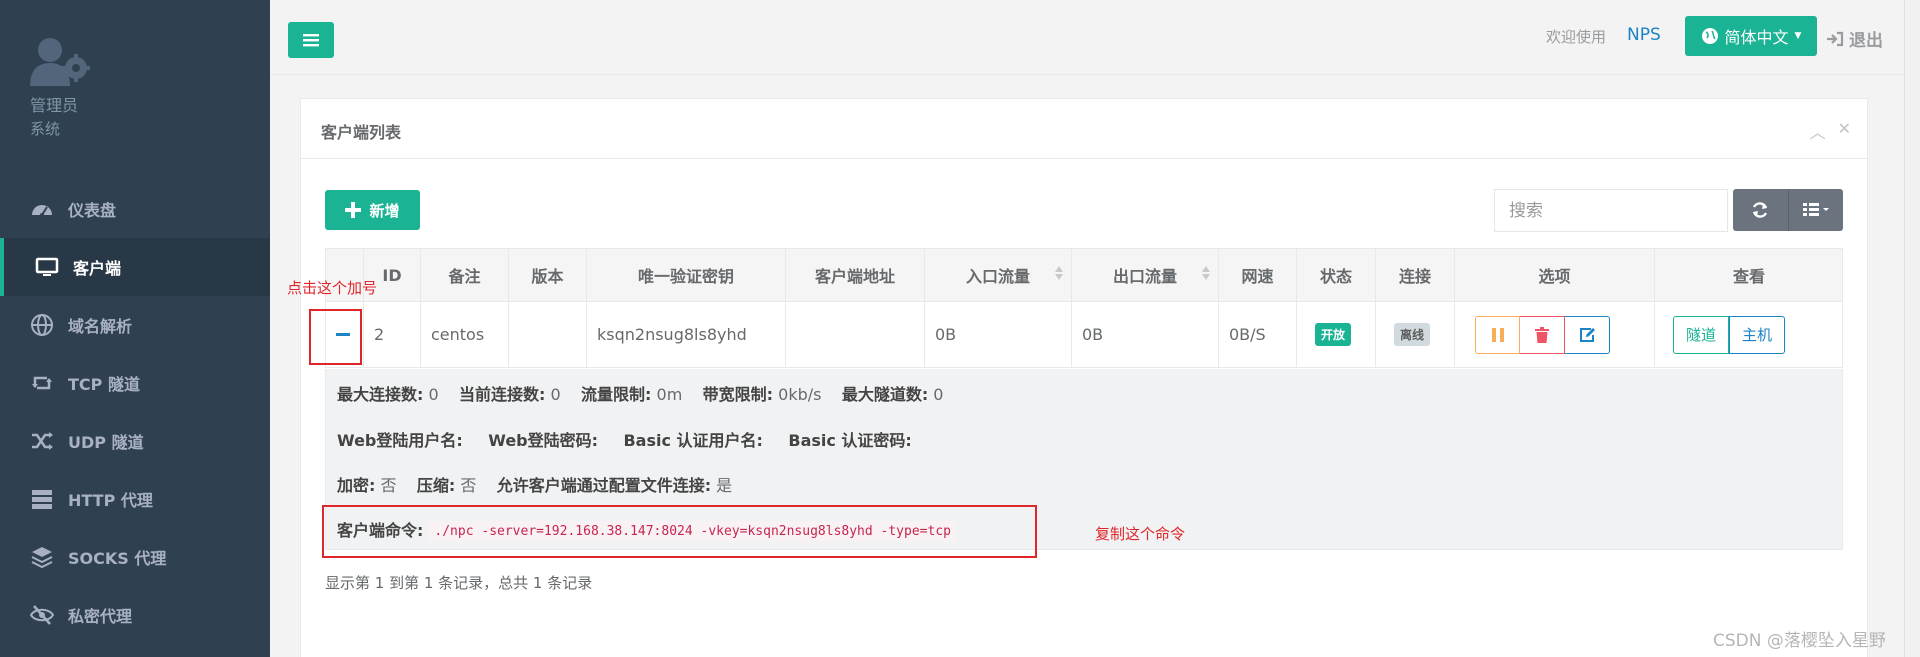  I want to click on view-host-button: 主机, so click(1757, 334).